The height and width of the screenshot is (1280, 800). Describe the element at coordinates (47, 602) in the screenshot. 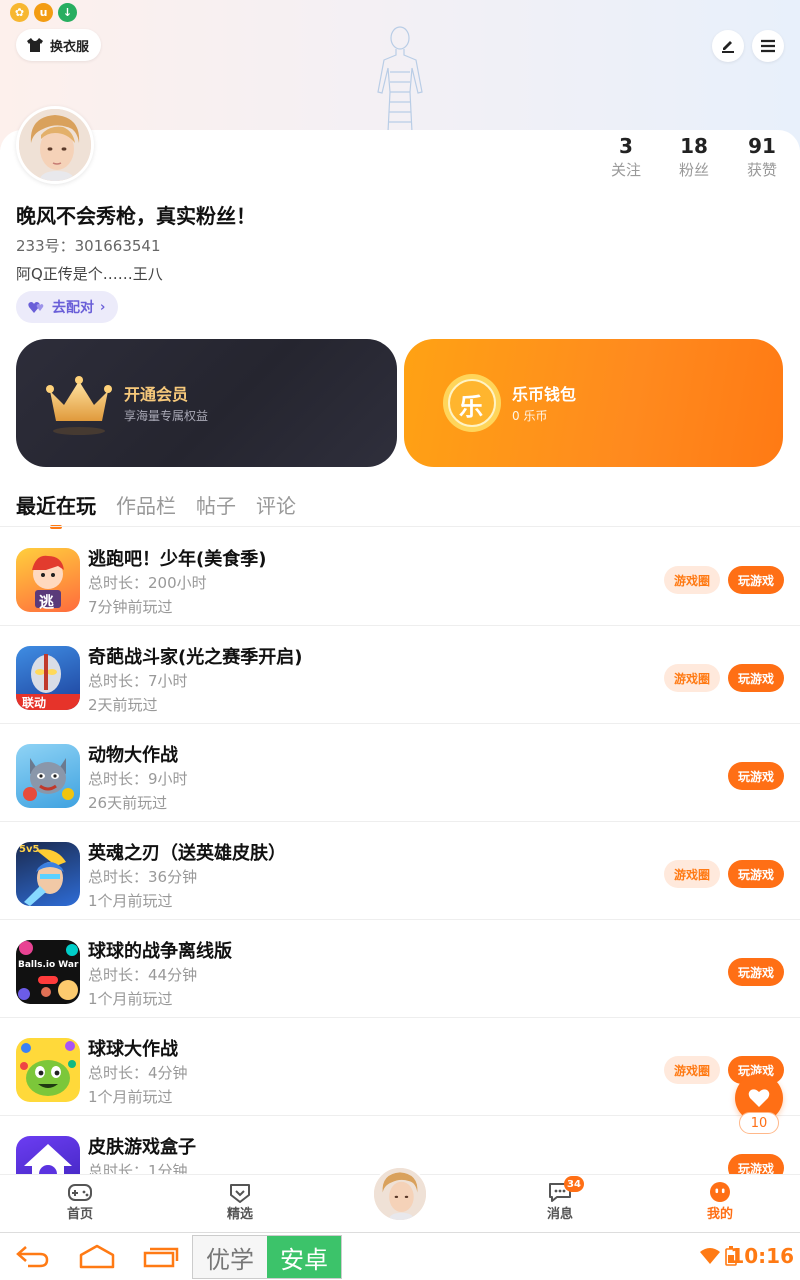

I see `game-icon-label: 逃` at that location.